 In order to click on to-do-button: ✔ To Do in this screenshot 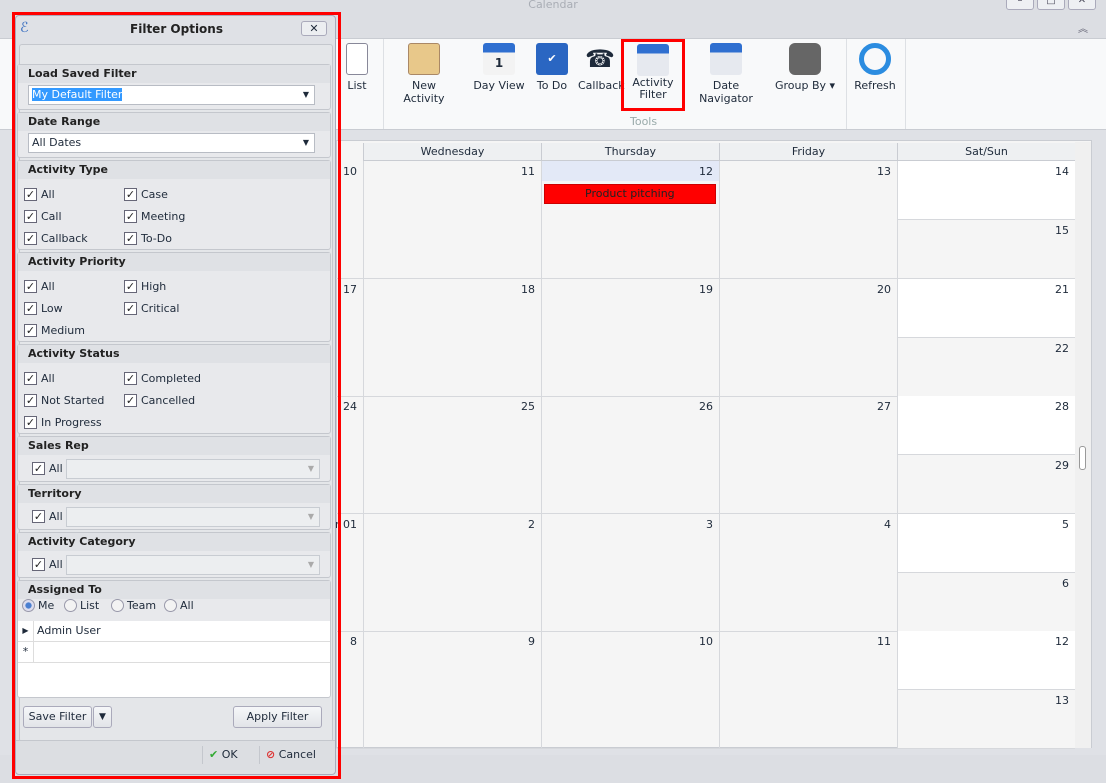, I will do `click(552, 67)`.